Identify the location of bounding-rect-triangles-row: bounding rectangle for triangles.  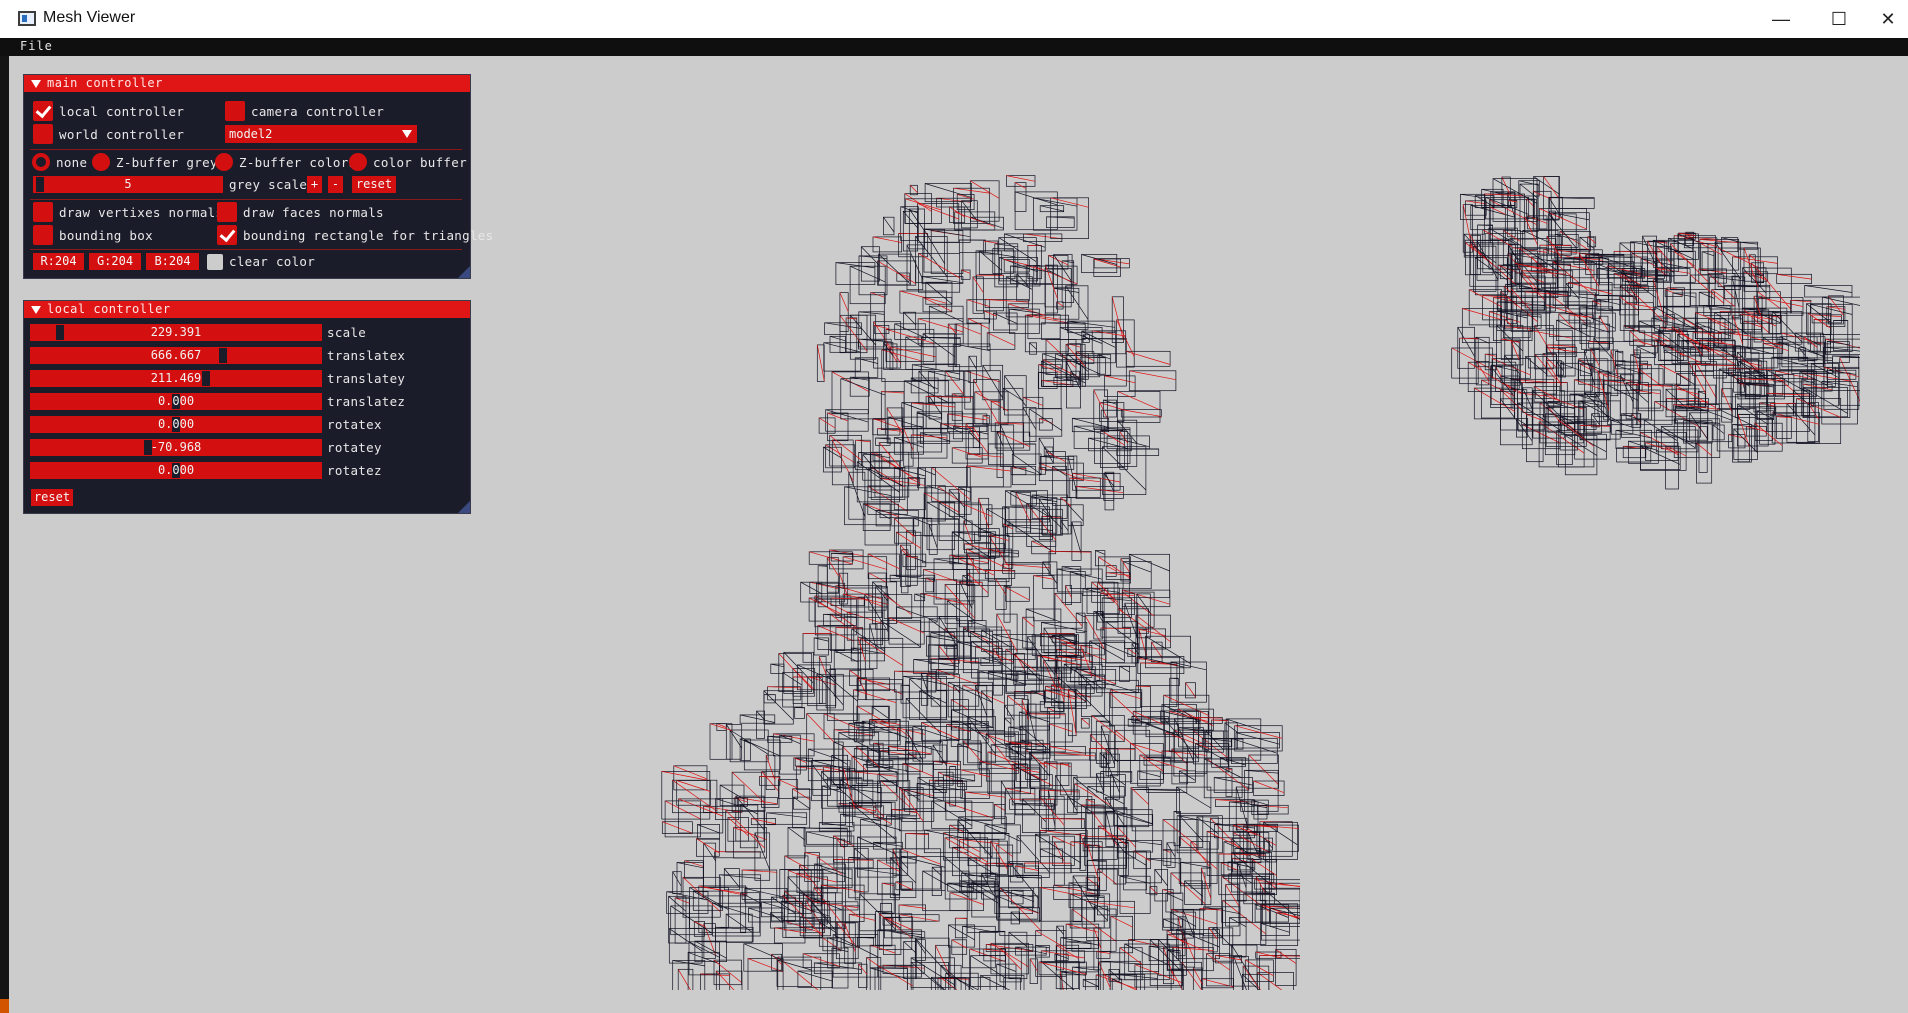
(355, 235).